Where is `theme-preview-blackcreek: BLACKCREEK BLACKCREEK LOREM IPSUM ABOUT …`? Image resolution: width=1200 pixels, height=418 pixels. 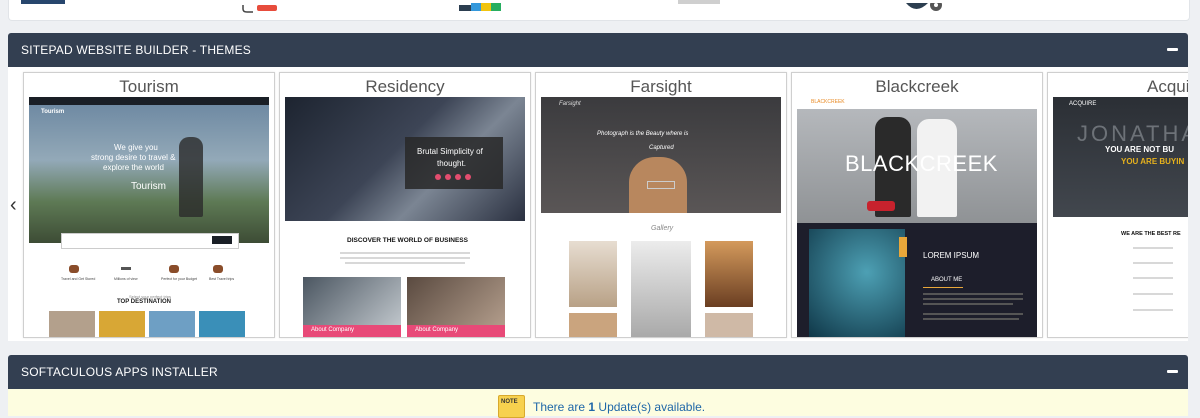
theme-preview-blackcreek: BLACKCREEK BLACKCREEK LOREM IPSUM ABOUT … is located at coordinates (917, 217).